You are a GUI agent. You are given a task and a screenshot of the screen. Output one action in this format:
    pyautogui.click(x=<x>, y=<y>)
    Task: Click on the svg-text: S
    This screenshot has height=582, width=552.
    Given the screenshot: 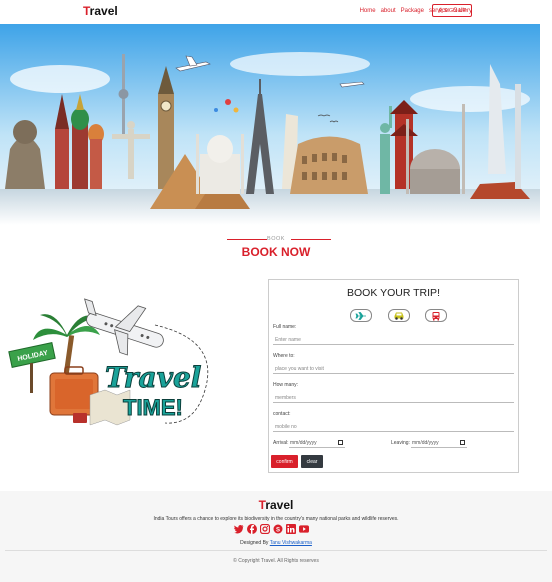 What is the action you would take?
    pyautogui.click(x=278, y=530)
    